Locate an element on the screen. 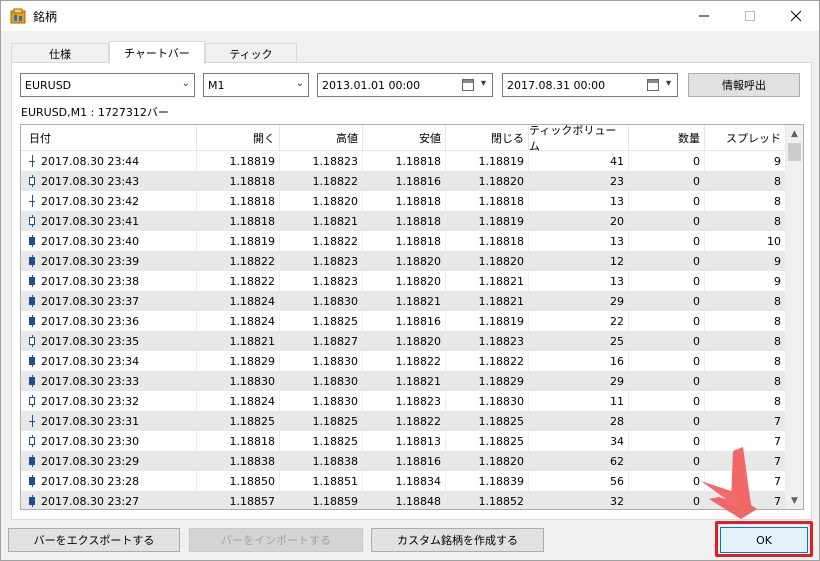 The width and height of the screenshot is (820, 561). tab-chart-bars: チャートバー is located at coordinates (157, 52).